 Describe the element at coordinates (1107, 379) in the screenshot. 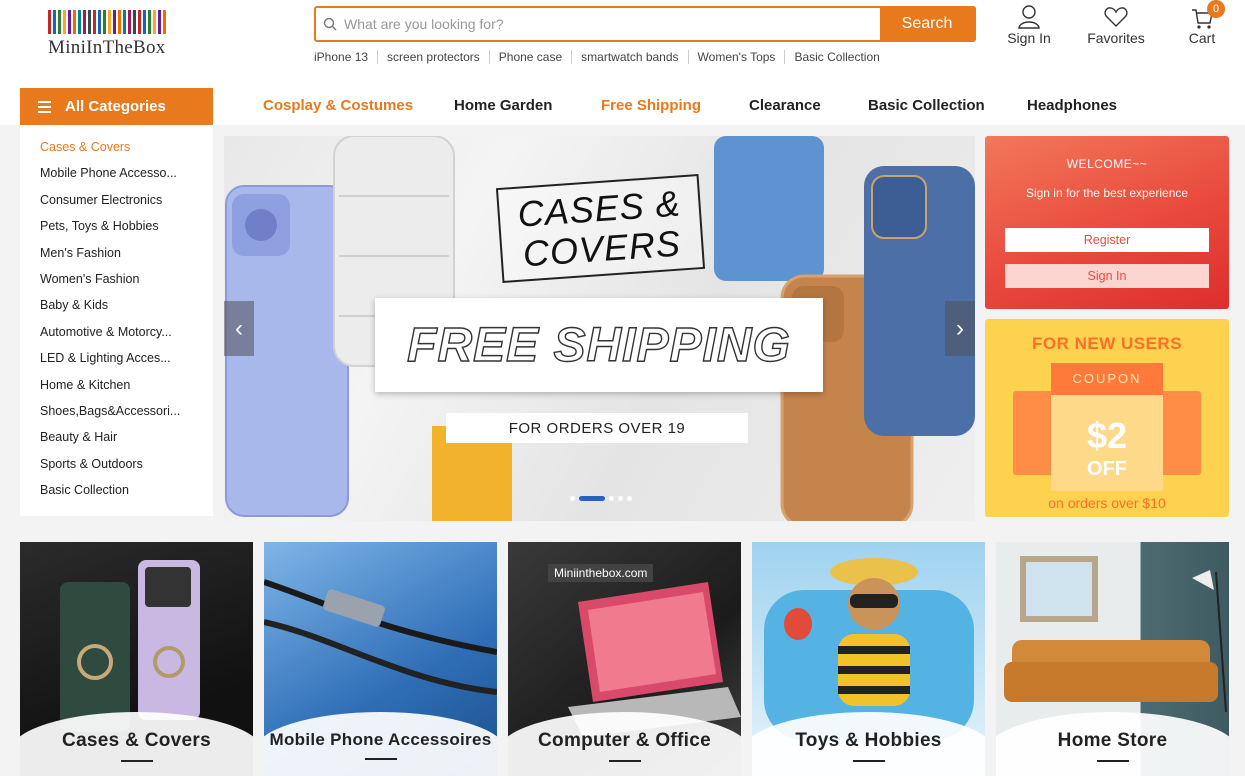

I see `coupon-label: COUPON` at that location.